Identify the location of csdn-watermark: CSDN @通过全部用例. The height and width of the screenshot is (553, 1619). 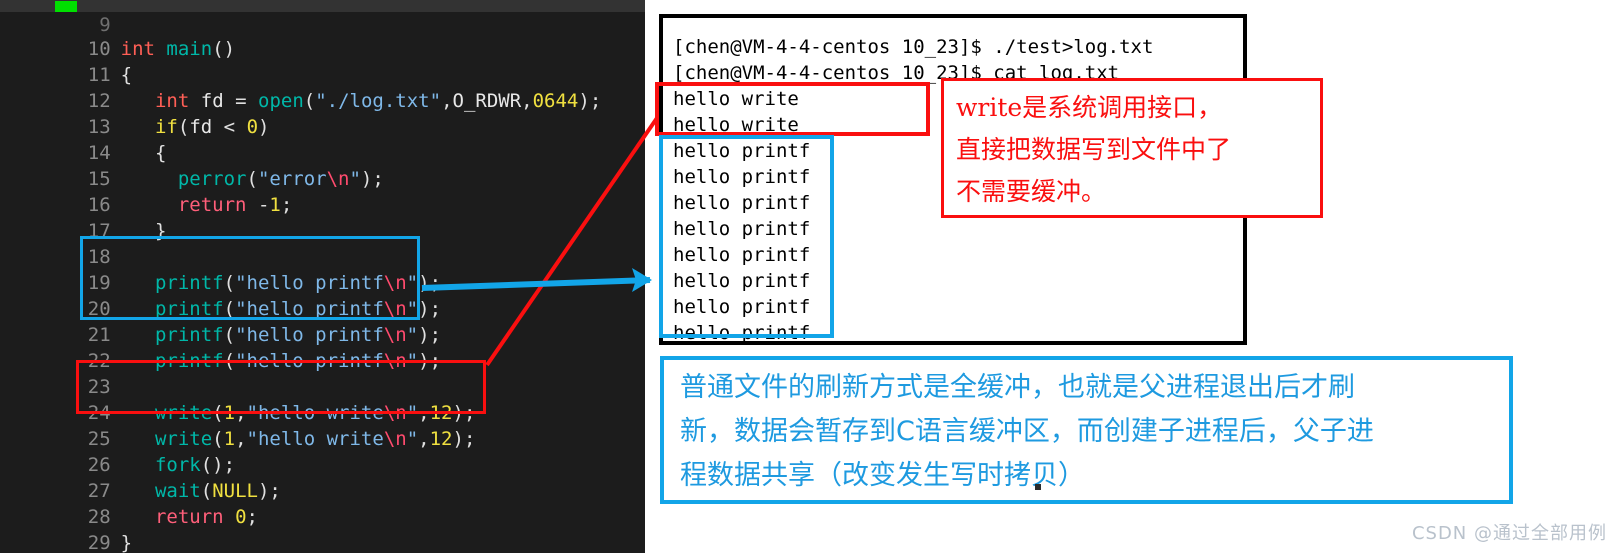
(1509, 533).